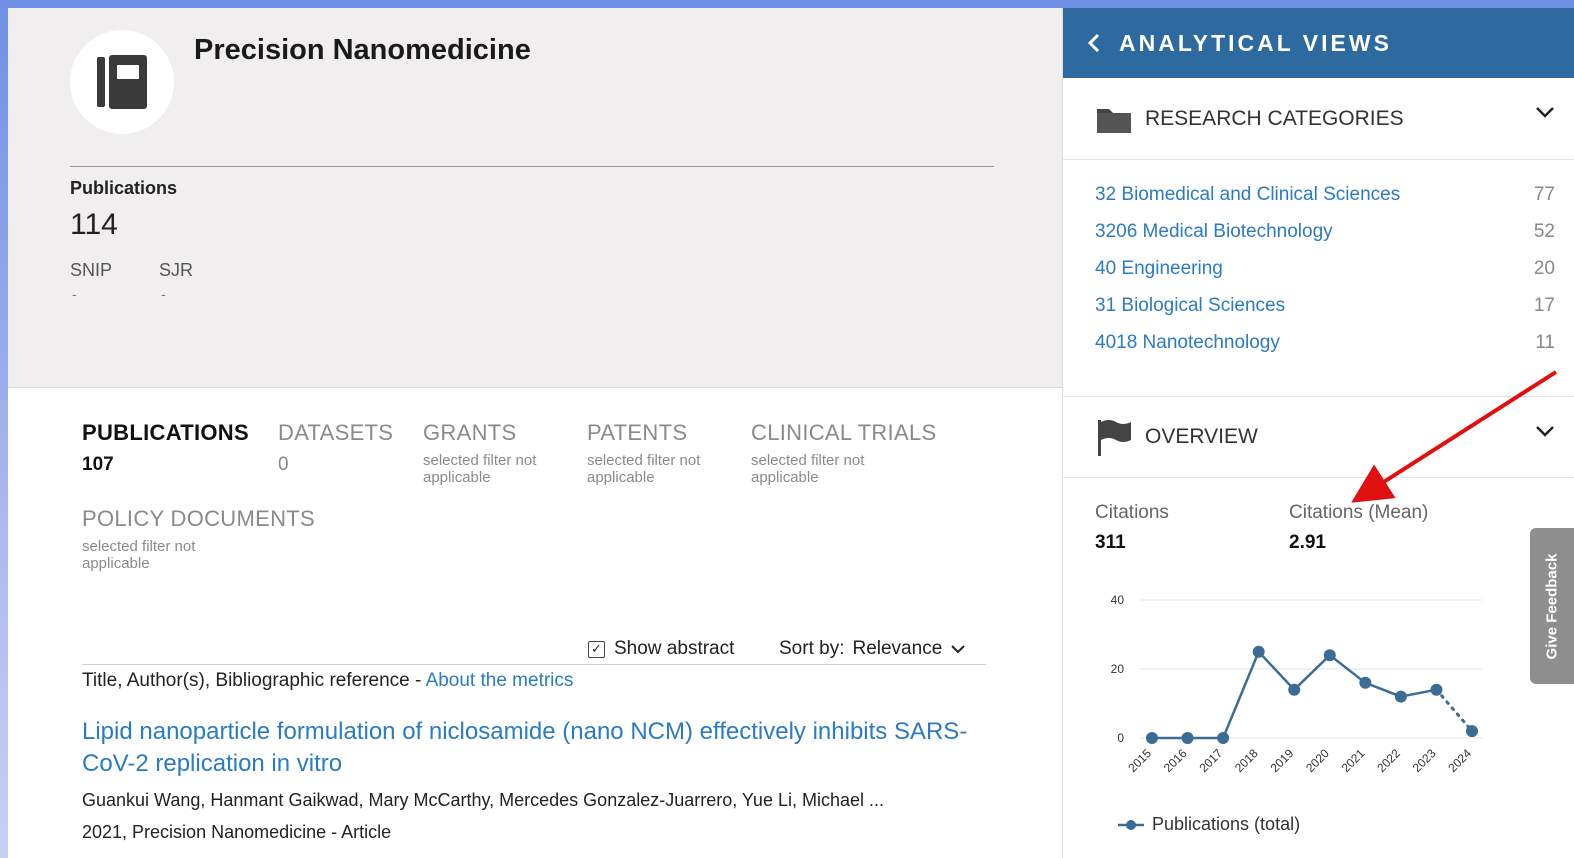 The width and height of the screenshot is (1574, 858). Describe the element at coordinates (91, 270) in the screenshot. I see `snip-label: SNIP` at that location.